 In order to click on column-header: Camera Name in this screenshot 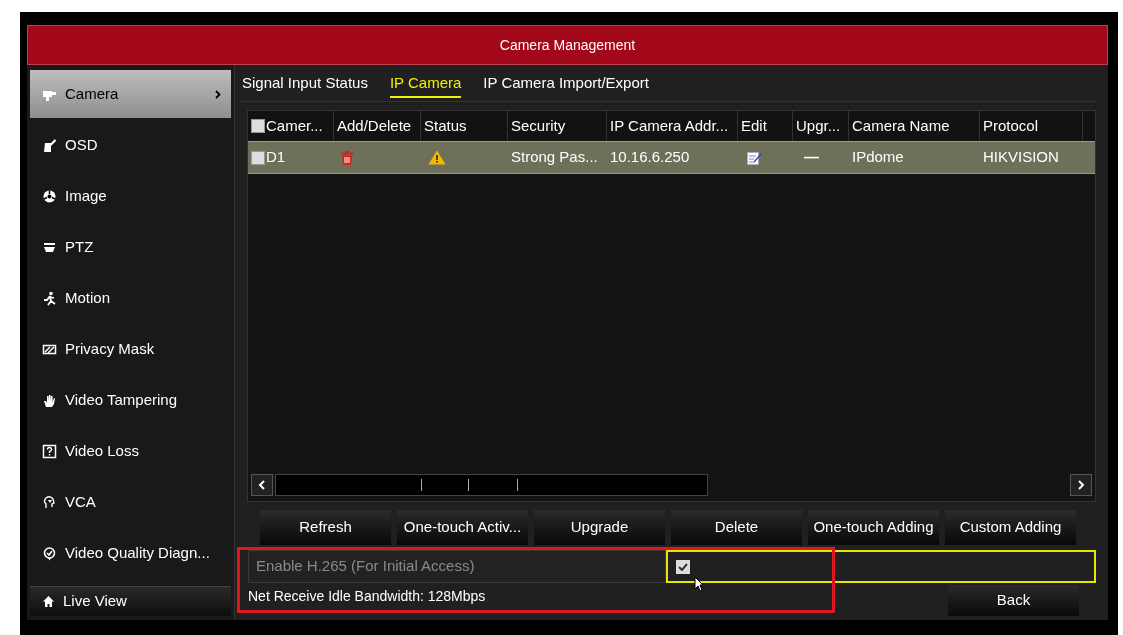, I will do `click(901, 125)`.